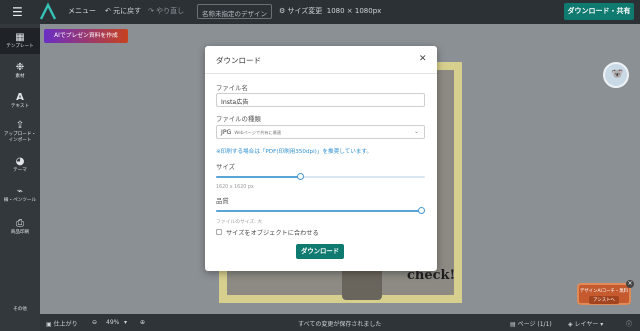  I want to click on sidebar-item-more: その他, so click(20, 309).